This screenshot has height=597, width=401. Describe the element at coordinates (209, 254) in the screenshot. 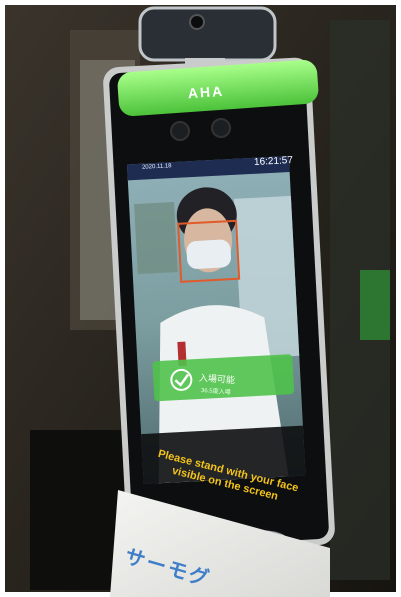

I see `face-mask` at that location.